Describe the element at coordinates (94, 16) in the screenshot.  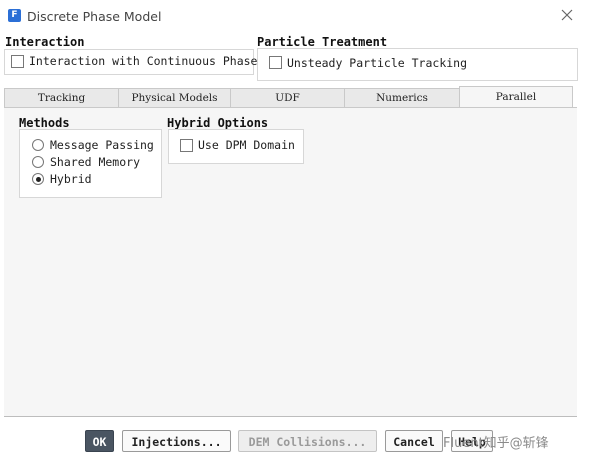
I see `window-title: Discrete Phase Model` at that location.